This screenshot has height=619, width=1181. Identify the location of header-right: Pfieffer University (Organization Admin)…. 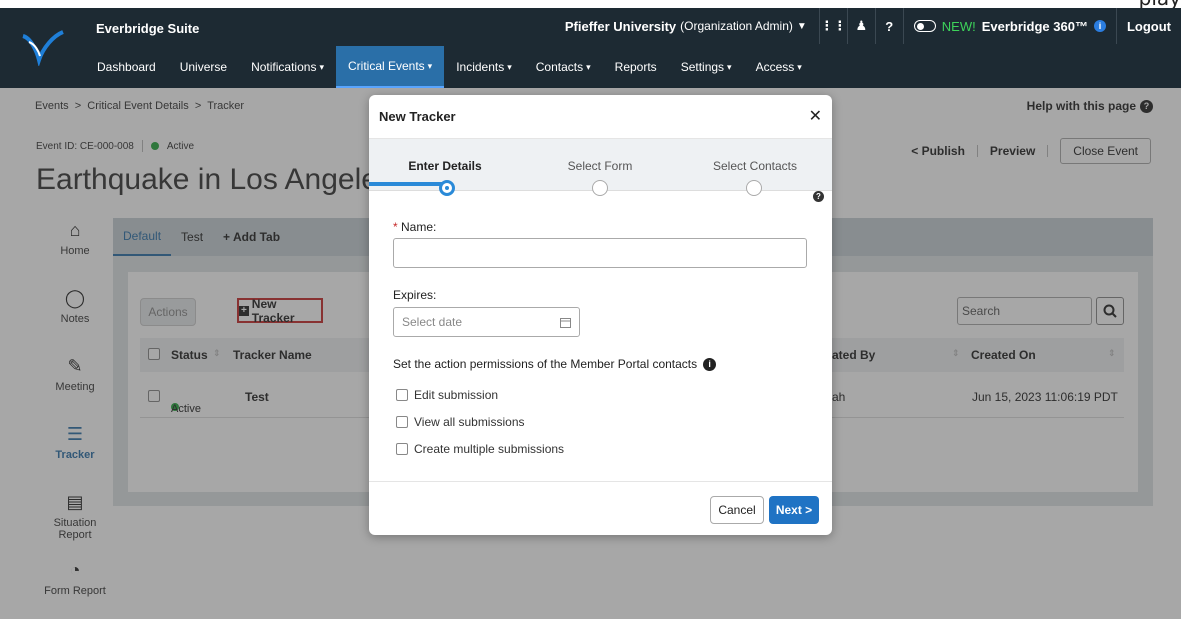
(867, 26).